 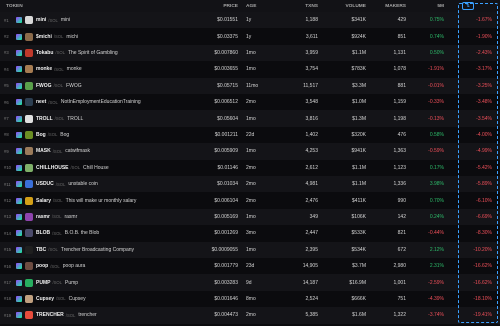 What do you see at coordinates (43, 233) in the screenshot?
I see `token-symbol: BLOB` at bounding box center [43, 233].